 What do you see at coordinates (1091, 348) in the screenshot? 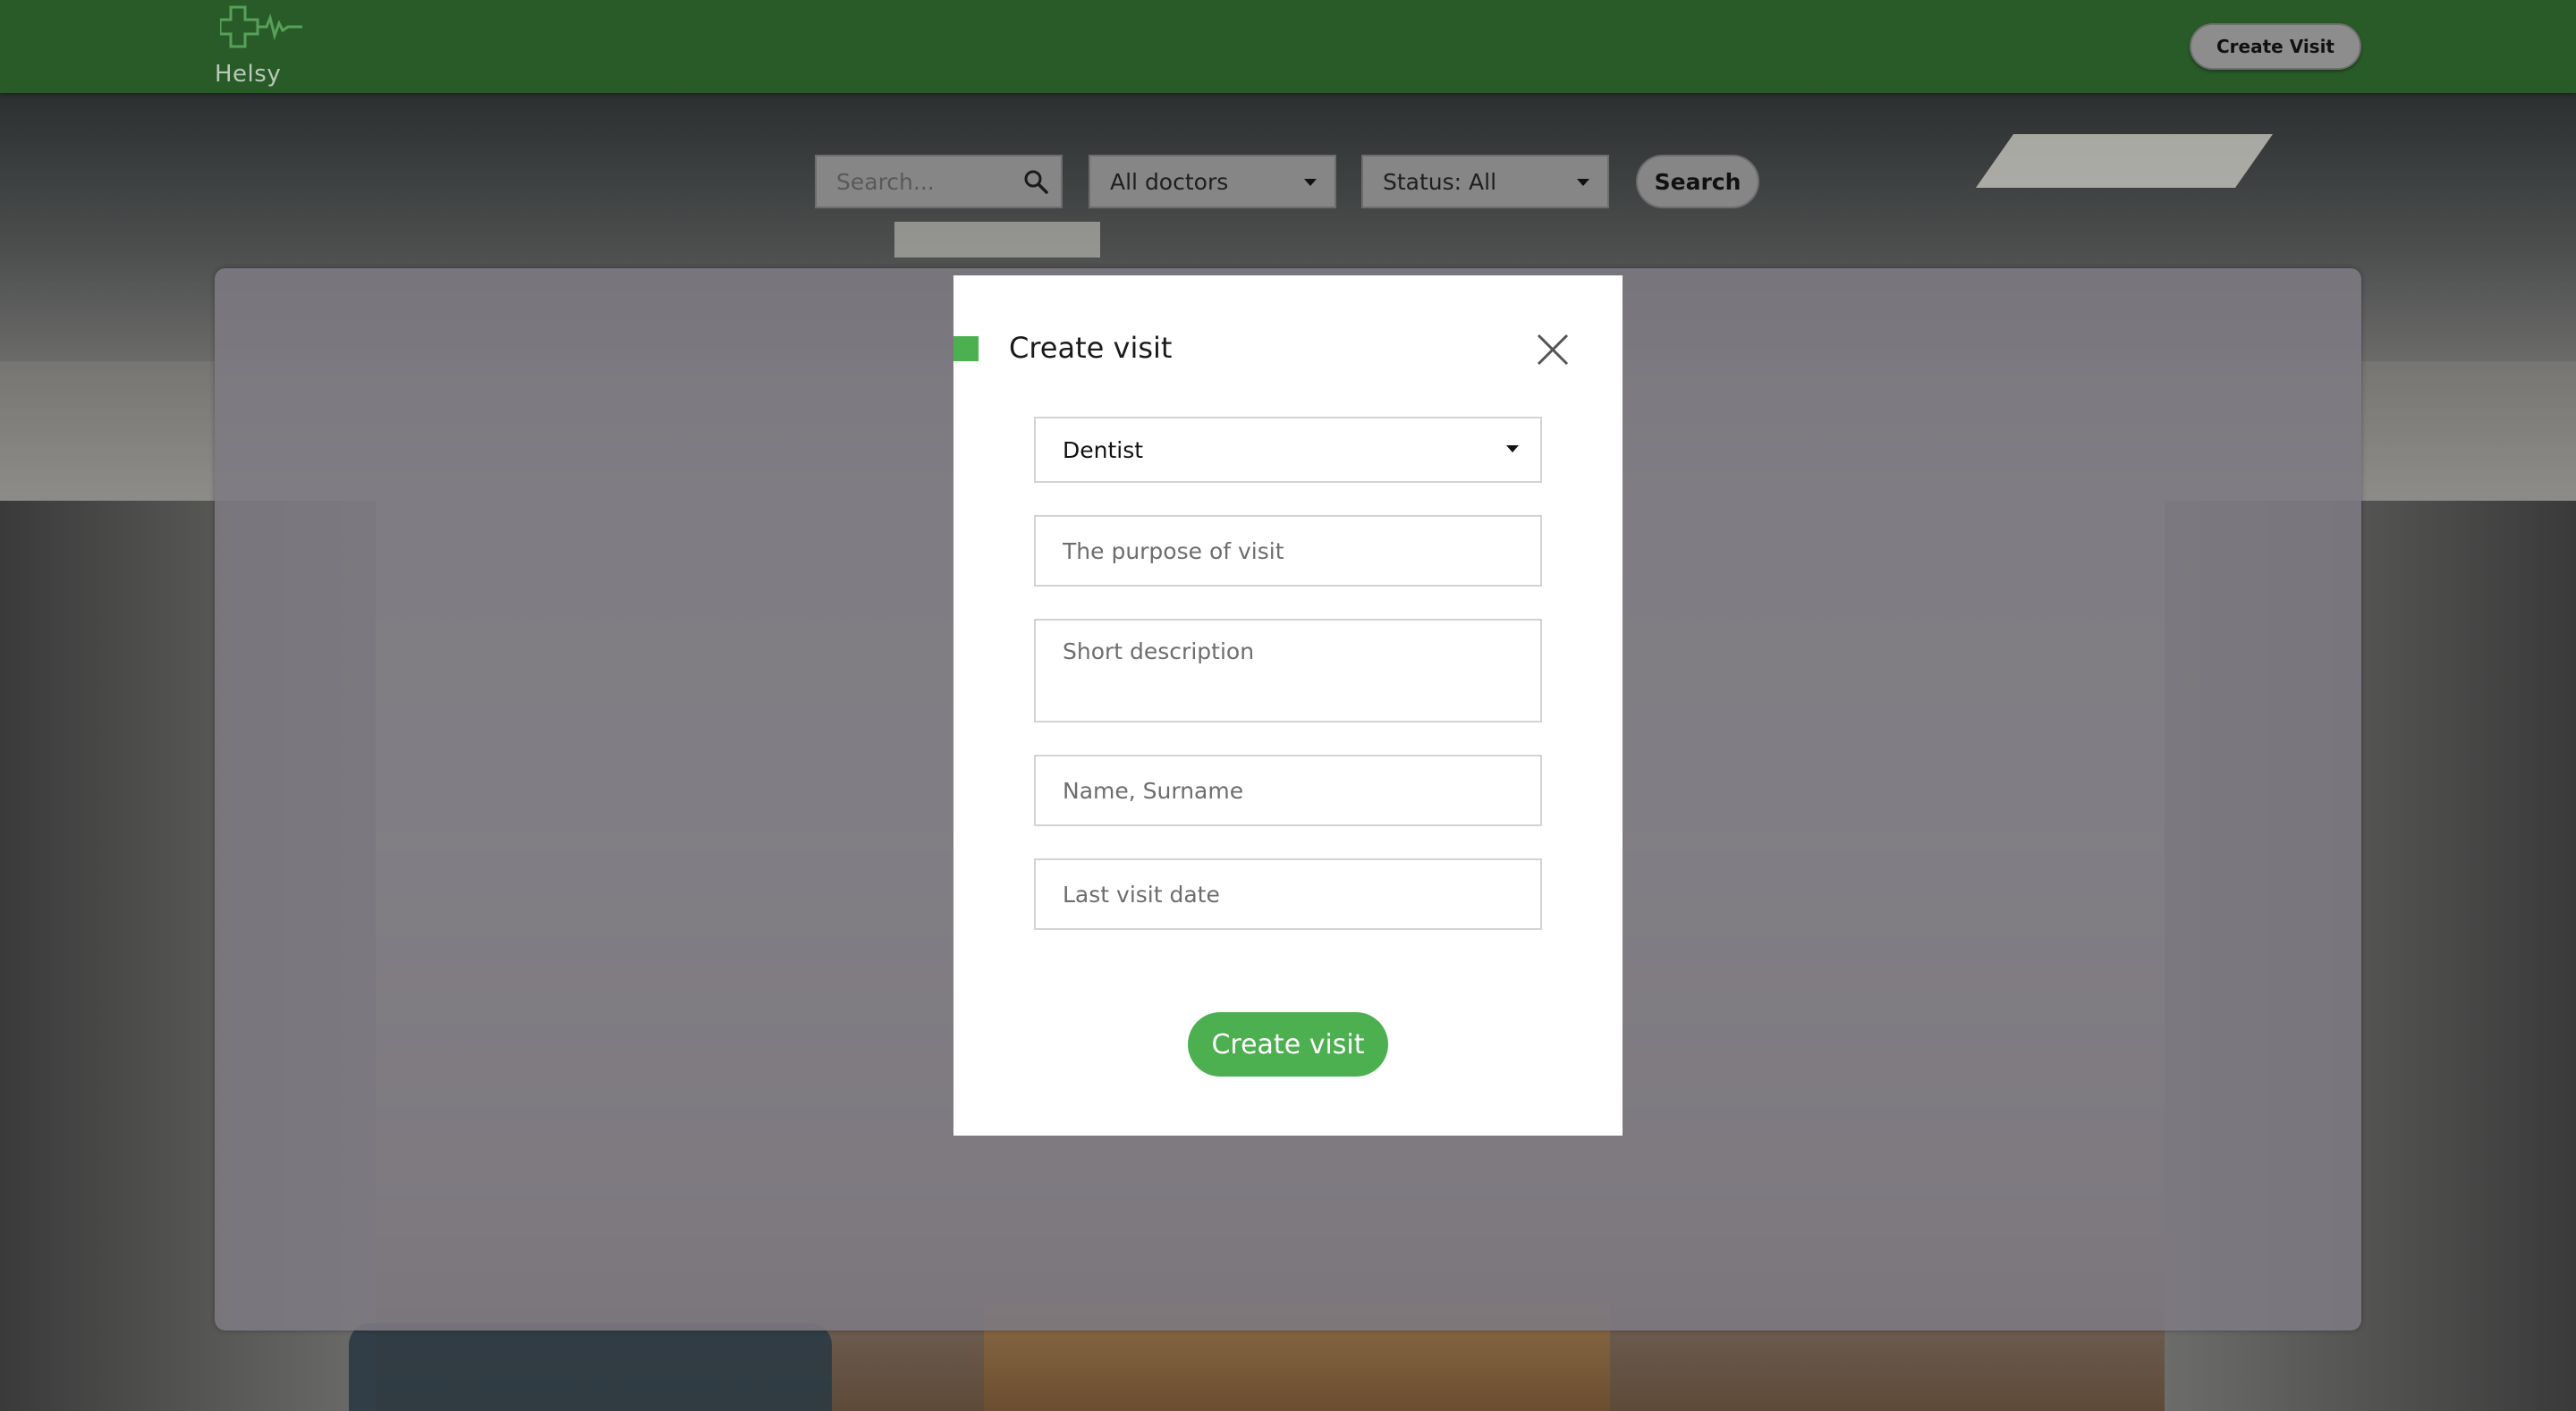
I see `modal-title: Create visit` at bounding box center [1091, 348].